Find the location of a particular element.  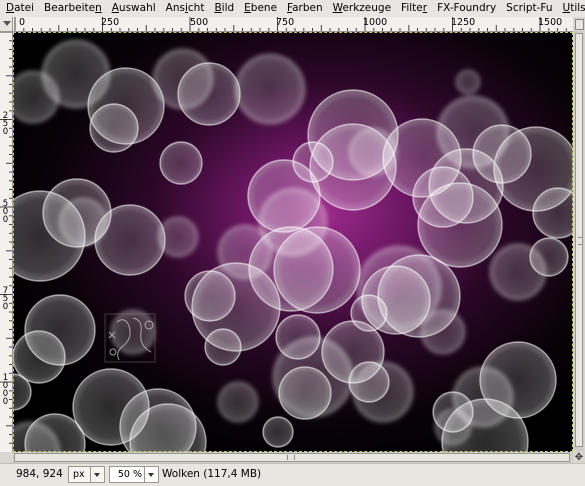

menu-label-part: Ans is located at coordinates (175, 8).